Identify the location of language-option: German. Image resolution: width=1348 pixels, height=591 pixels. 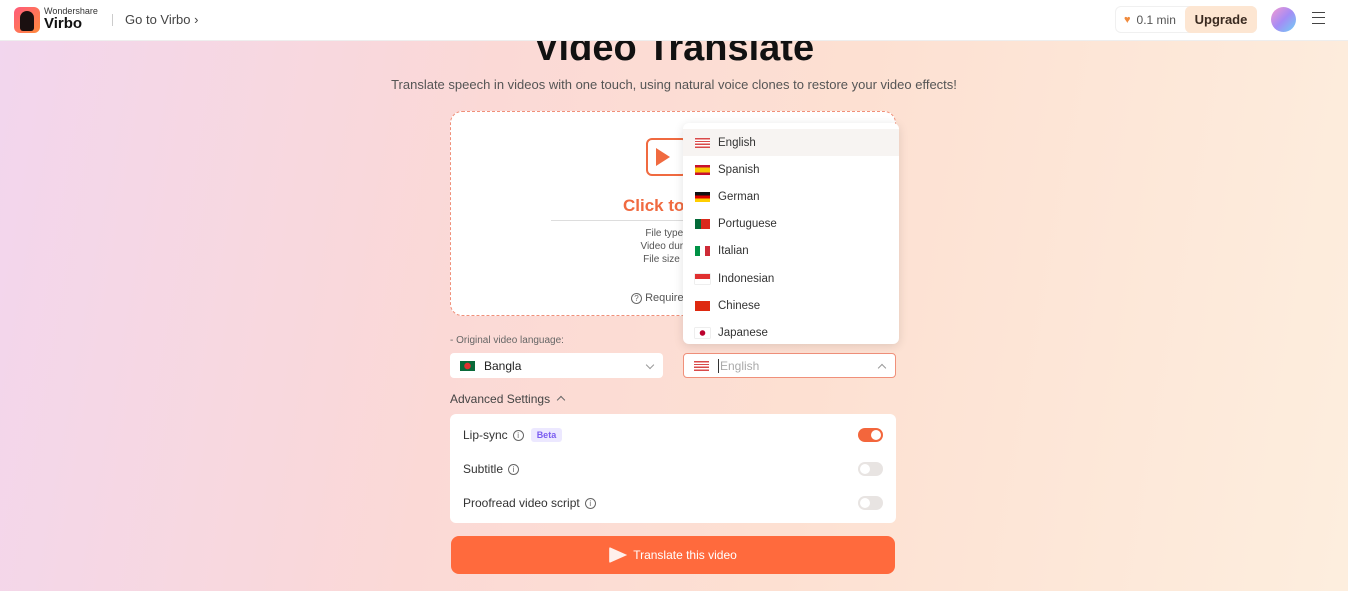
(791, 196).